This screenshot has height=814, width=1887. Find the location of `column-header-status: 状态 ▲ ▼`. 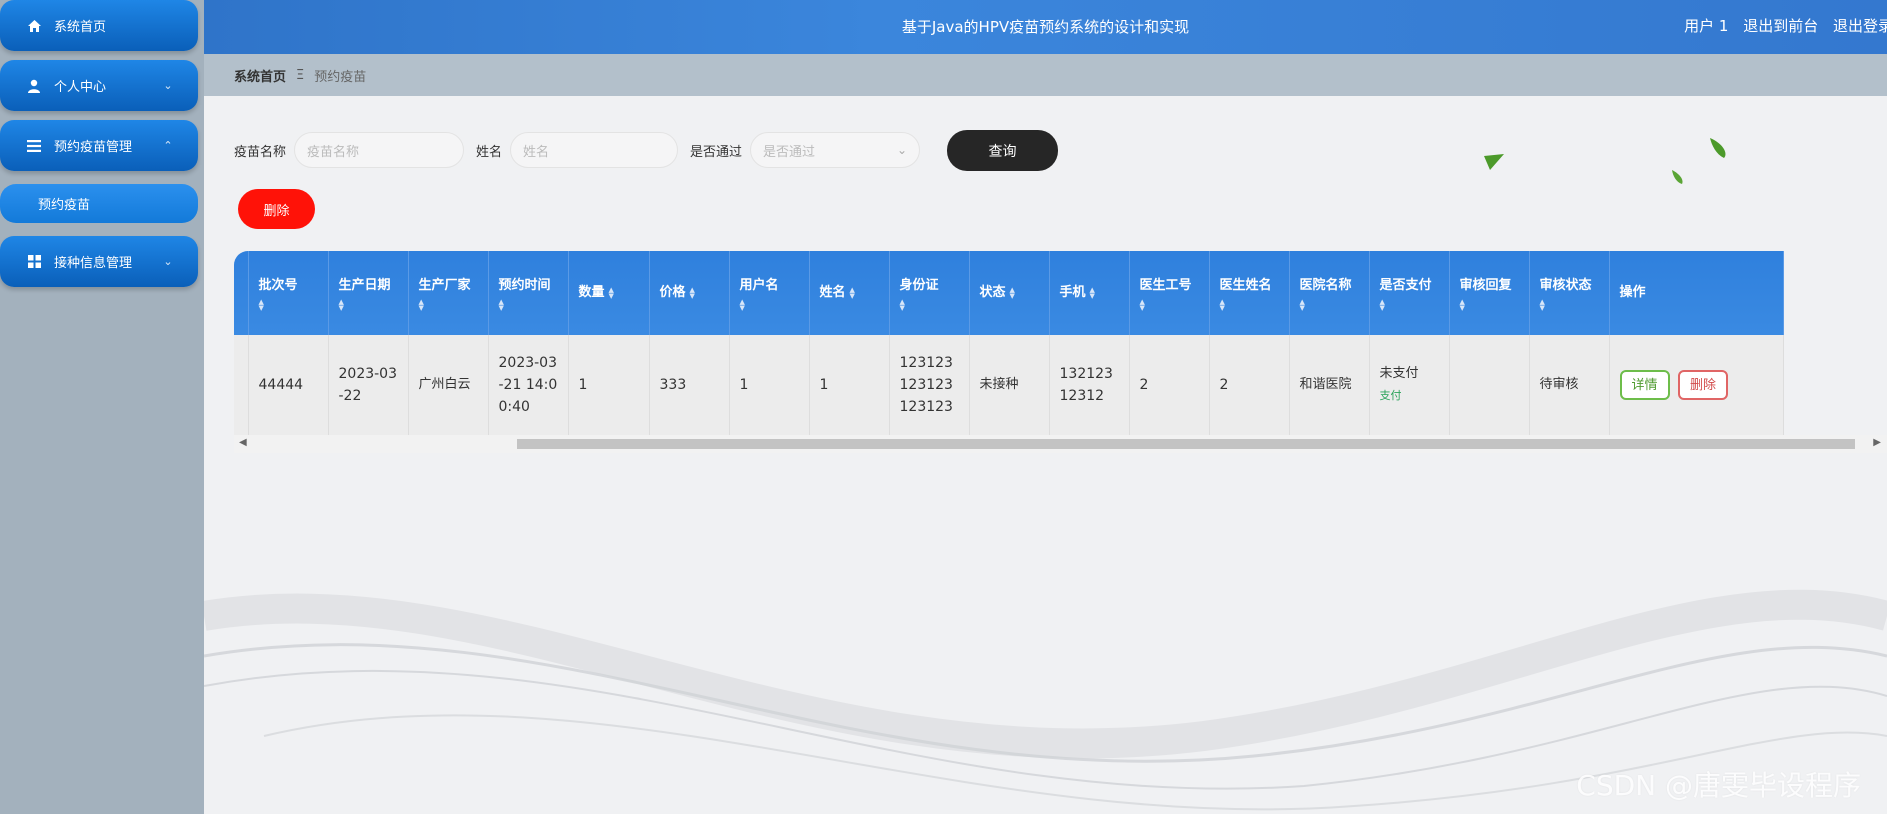

column-header-status: 状态 ▲ ▼ is located at coordinates (1009, 293).